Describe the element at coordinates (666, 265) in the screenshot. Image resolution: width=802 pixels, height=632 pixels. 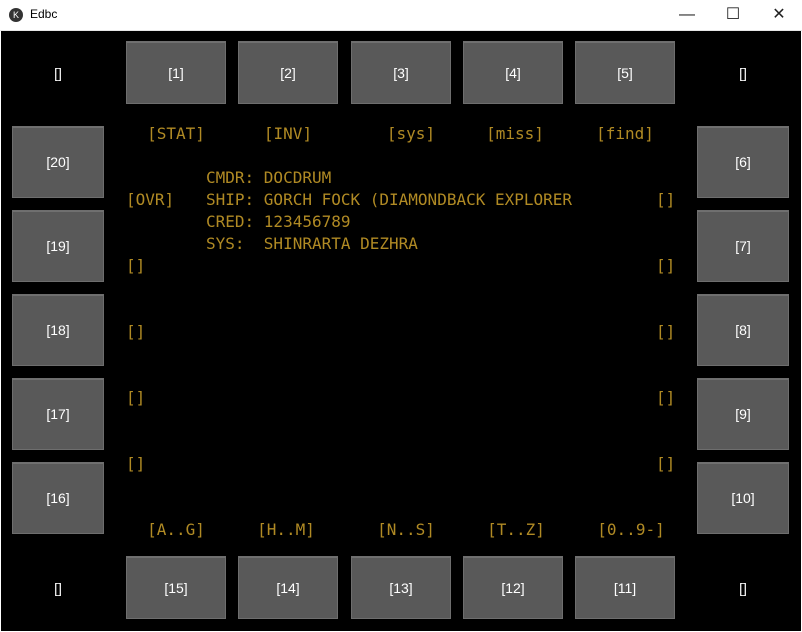
I see `right-label-2: []` at that location.